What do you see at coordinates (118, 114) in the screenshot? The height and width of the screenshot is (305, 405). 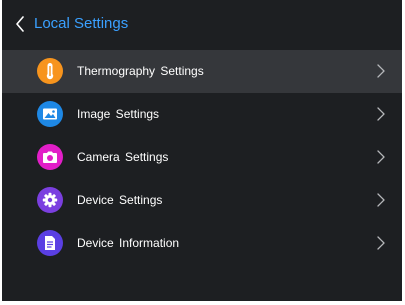 I see `menu-item-label: Image Settings` at bounding box center [118, 114].